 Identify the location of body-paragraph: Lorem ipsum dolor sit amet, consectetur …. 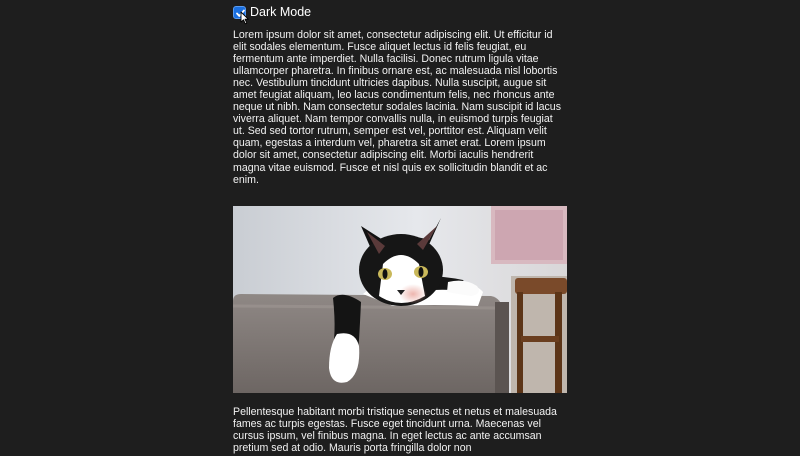
(397, 107).